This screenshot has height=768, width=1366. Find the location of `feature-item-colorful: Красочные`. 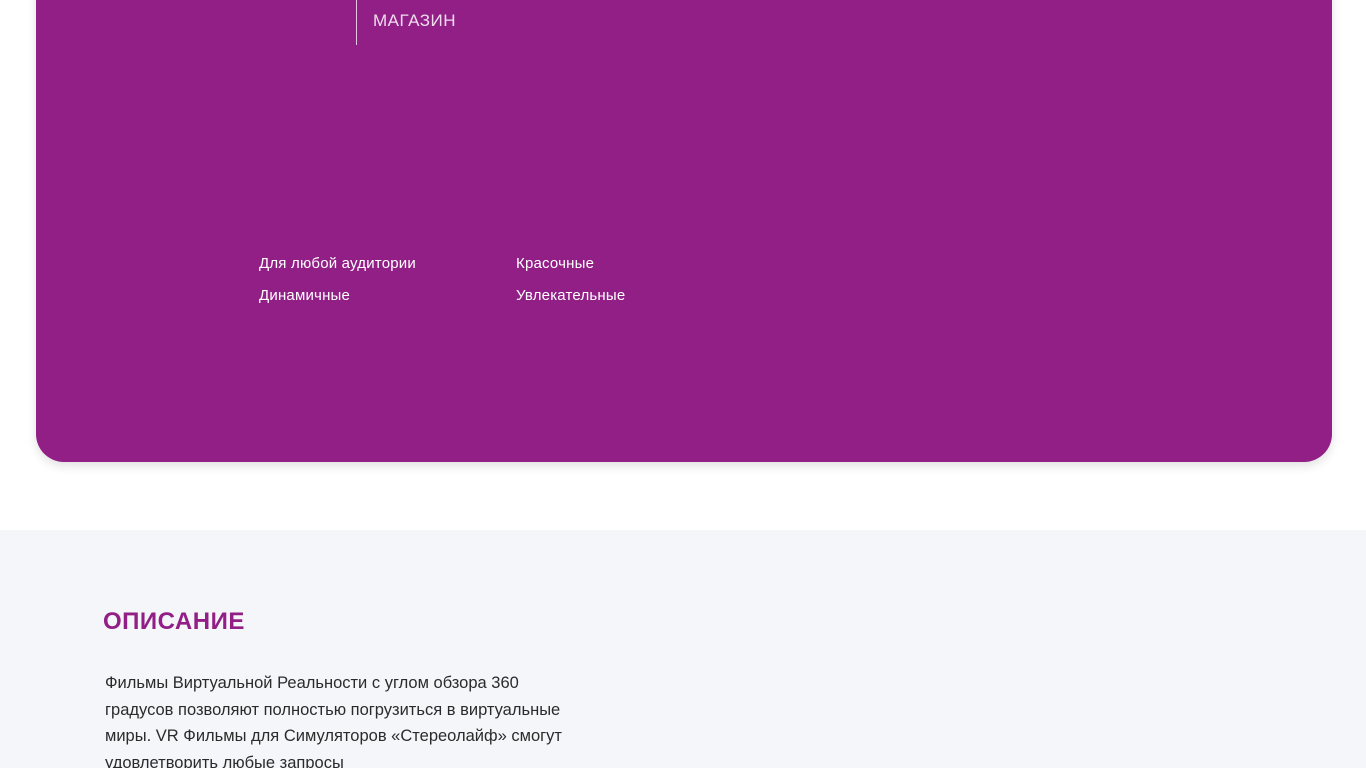

feature-item-colorful: Красочные is located at coordinates (555, 263).